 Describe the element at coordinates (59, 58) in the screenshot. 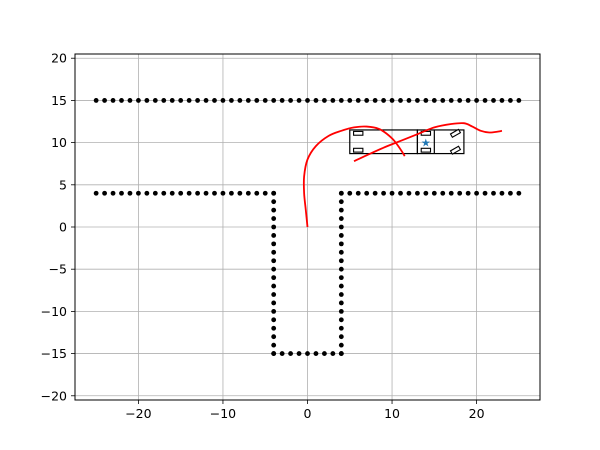

I see `y-tick-label: 20` at that location.